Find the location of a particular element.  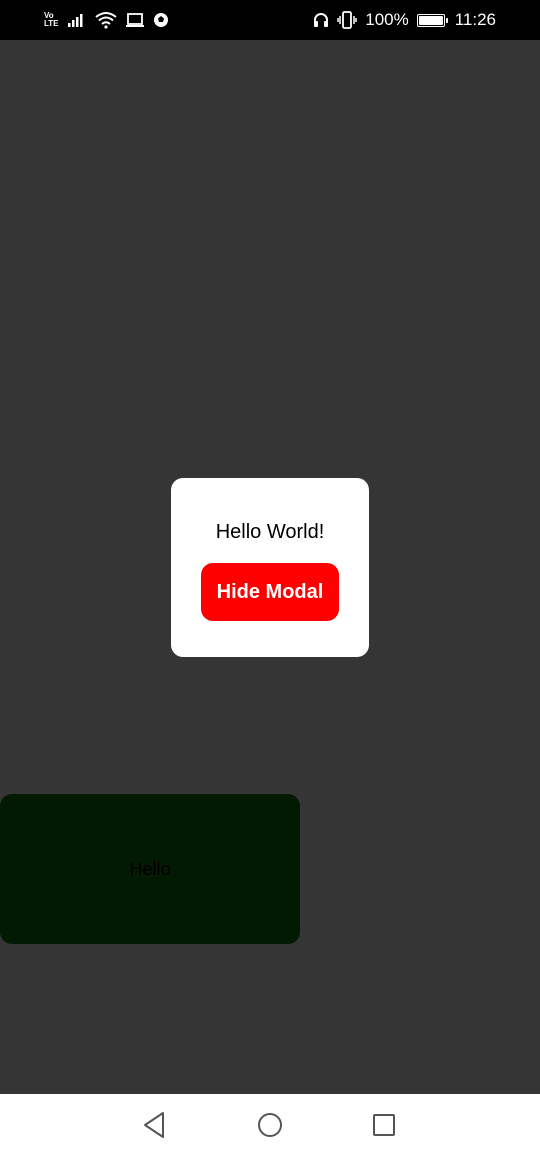

nav-back-button is located at coordinates (154, 1125).